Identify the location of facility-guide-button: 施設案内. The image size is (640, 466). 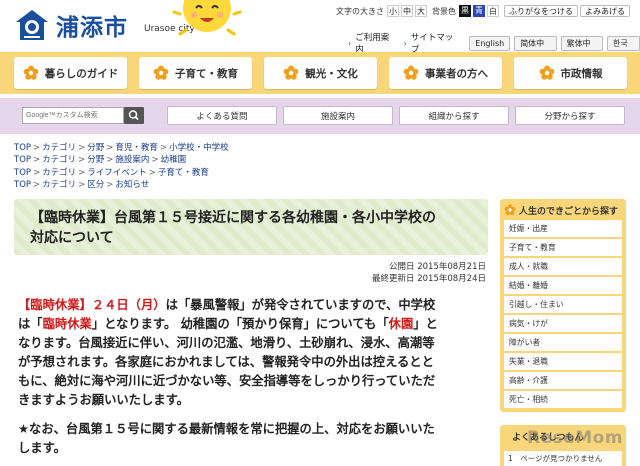
(338, 115).